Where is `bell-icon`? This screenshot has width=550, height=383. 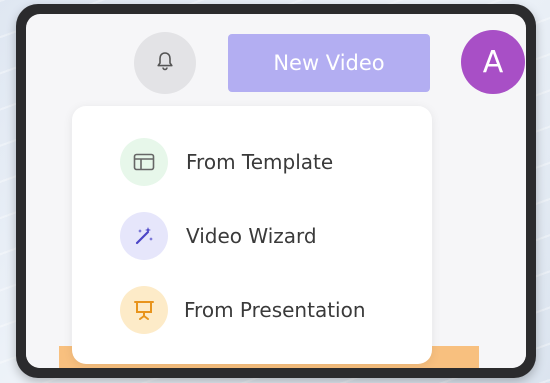 bell-icon is located at coordinates (165, 63).